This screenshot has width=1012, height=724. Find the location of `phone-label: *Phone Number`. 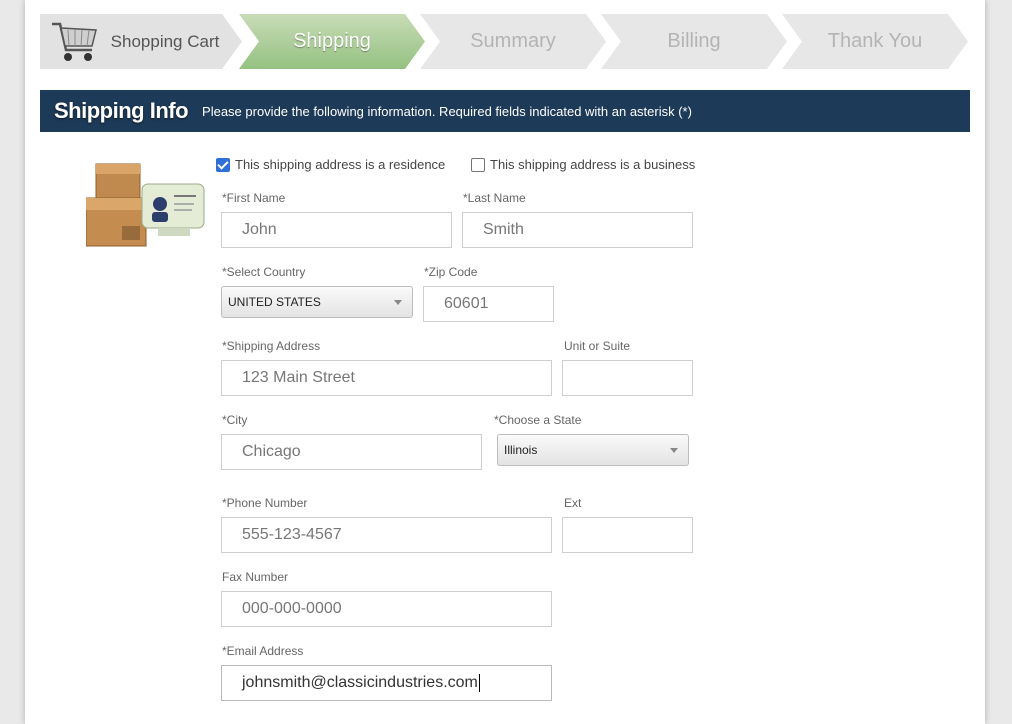

phone-label: *Phone Number is located at coordinates (265, 503).